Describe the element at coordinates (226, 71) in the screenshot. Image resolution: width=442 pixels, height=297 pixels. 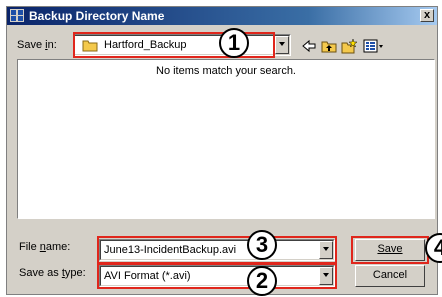
I see `empty-message: No items match your search.` at that location.